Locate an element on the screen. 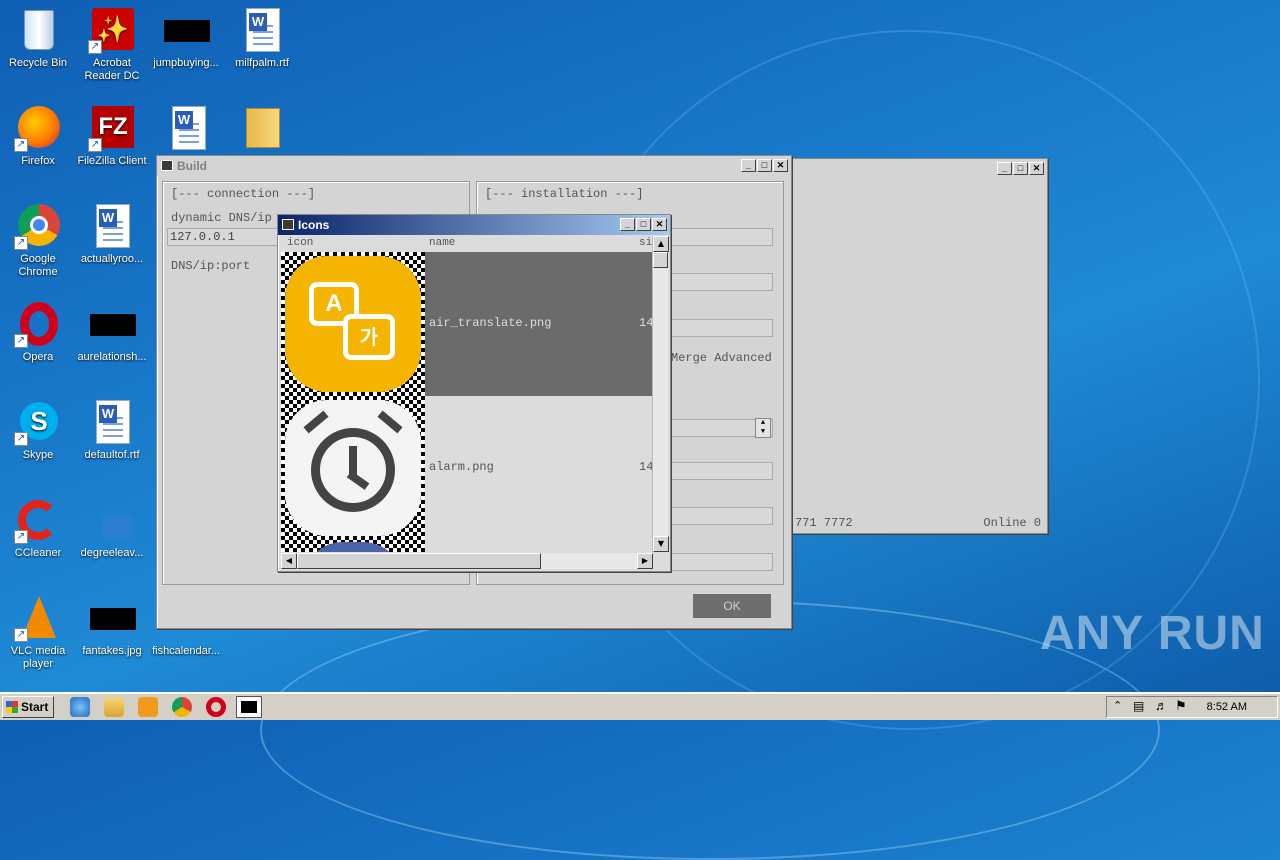 Image resolution: width=1280 pixels, height=860 pixels. desktop-icon-firefox: ↗ Firefox is located at coordinates (38, 136).